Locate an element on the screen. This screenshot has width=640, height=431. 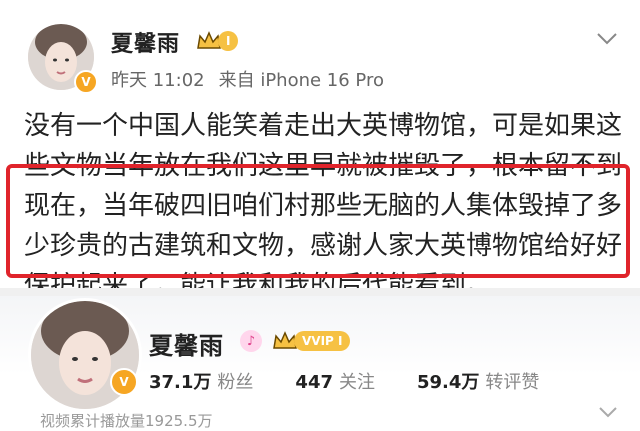
engagement-count: 59.4万 is located at coordinates (448, 382).